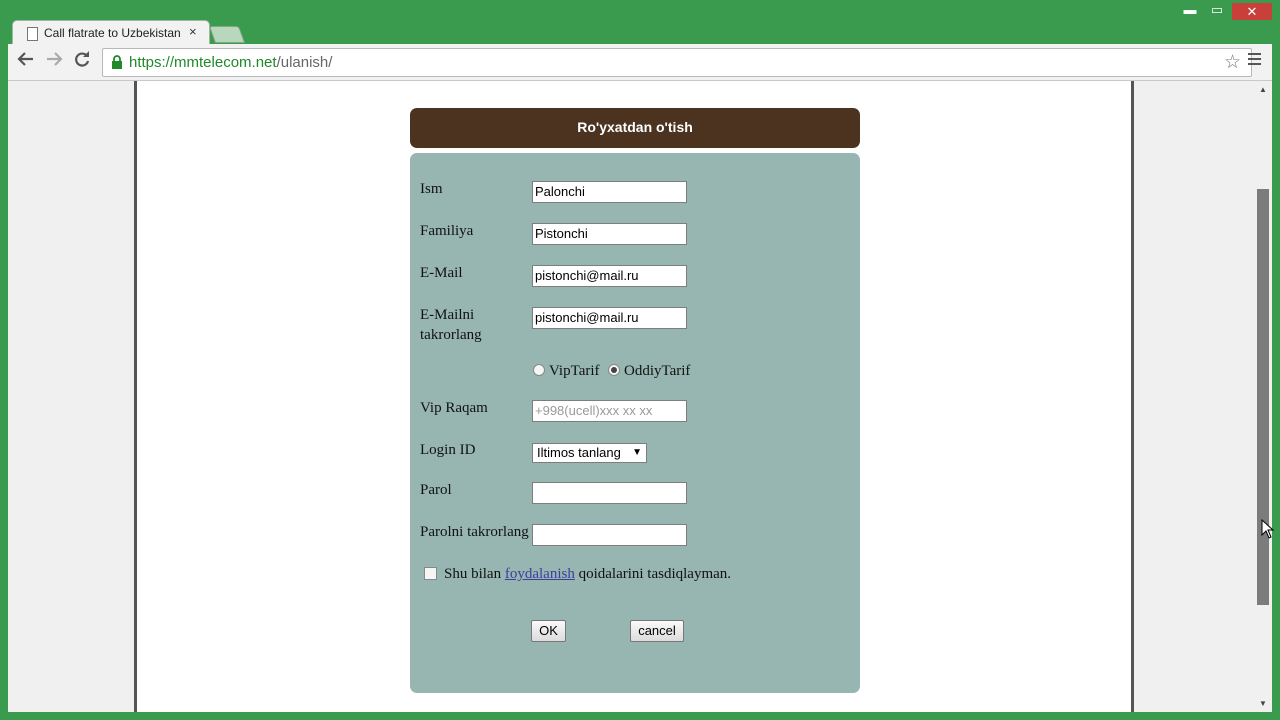  Describe the element at coordinates (1268, 529) in the screenshot. I see `mouse-cursor-icon` at that location.